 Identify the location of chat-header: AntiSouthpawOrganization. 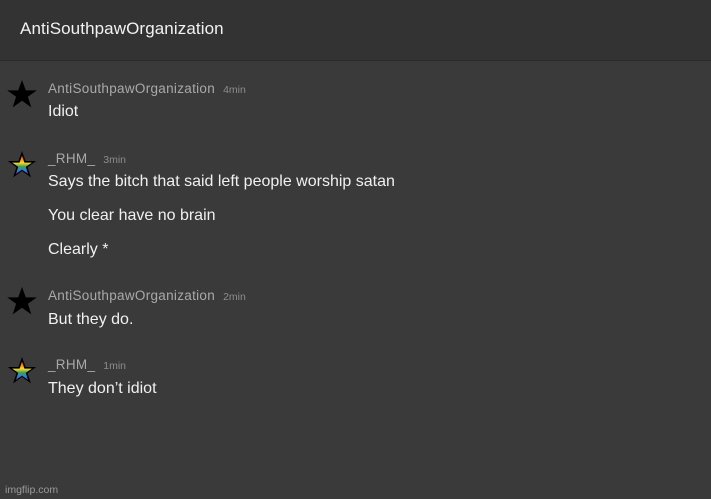
(355, 30).